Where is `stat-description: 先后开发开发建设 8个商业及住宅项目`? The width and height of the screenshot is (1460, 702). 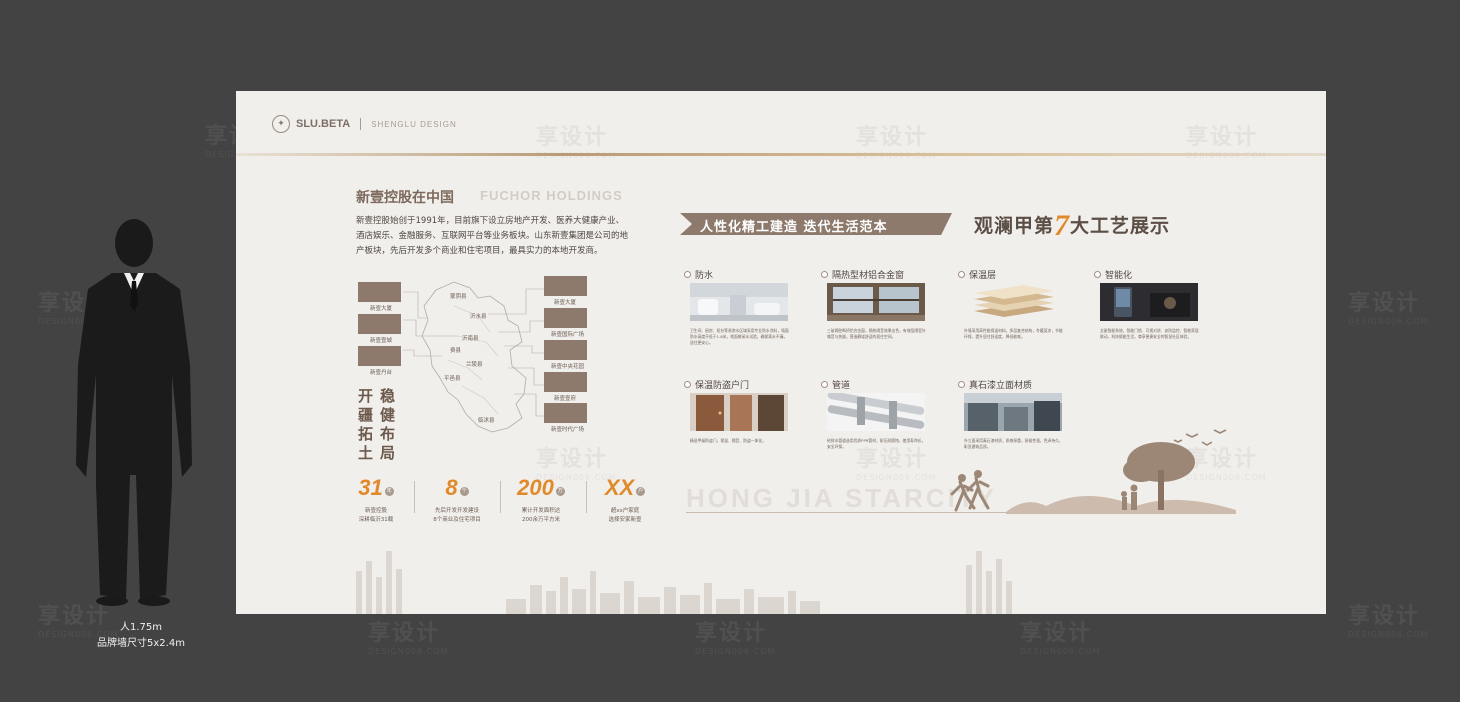 stat-description: 先后开发开发建设 8个商业及住宅项目 is located at coordinates (457, 515).